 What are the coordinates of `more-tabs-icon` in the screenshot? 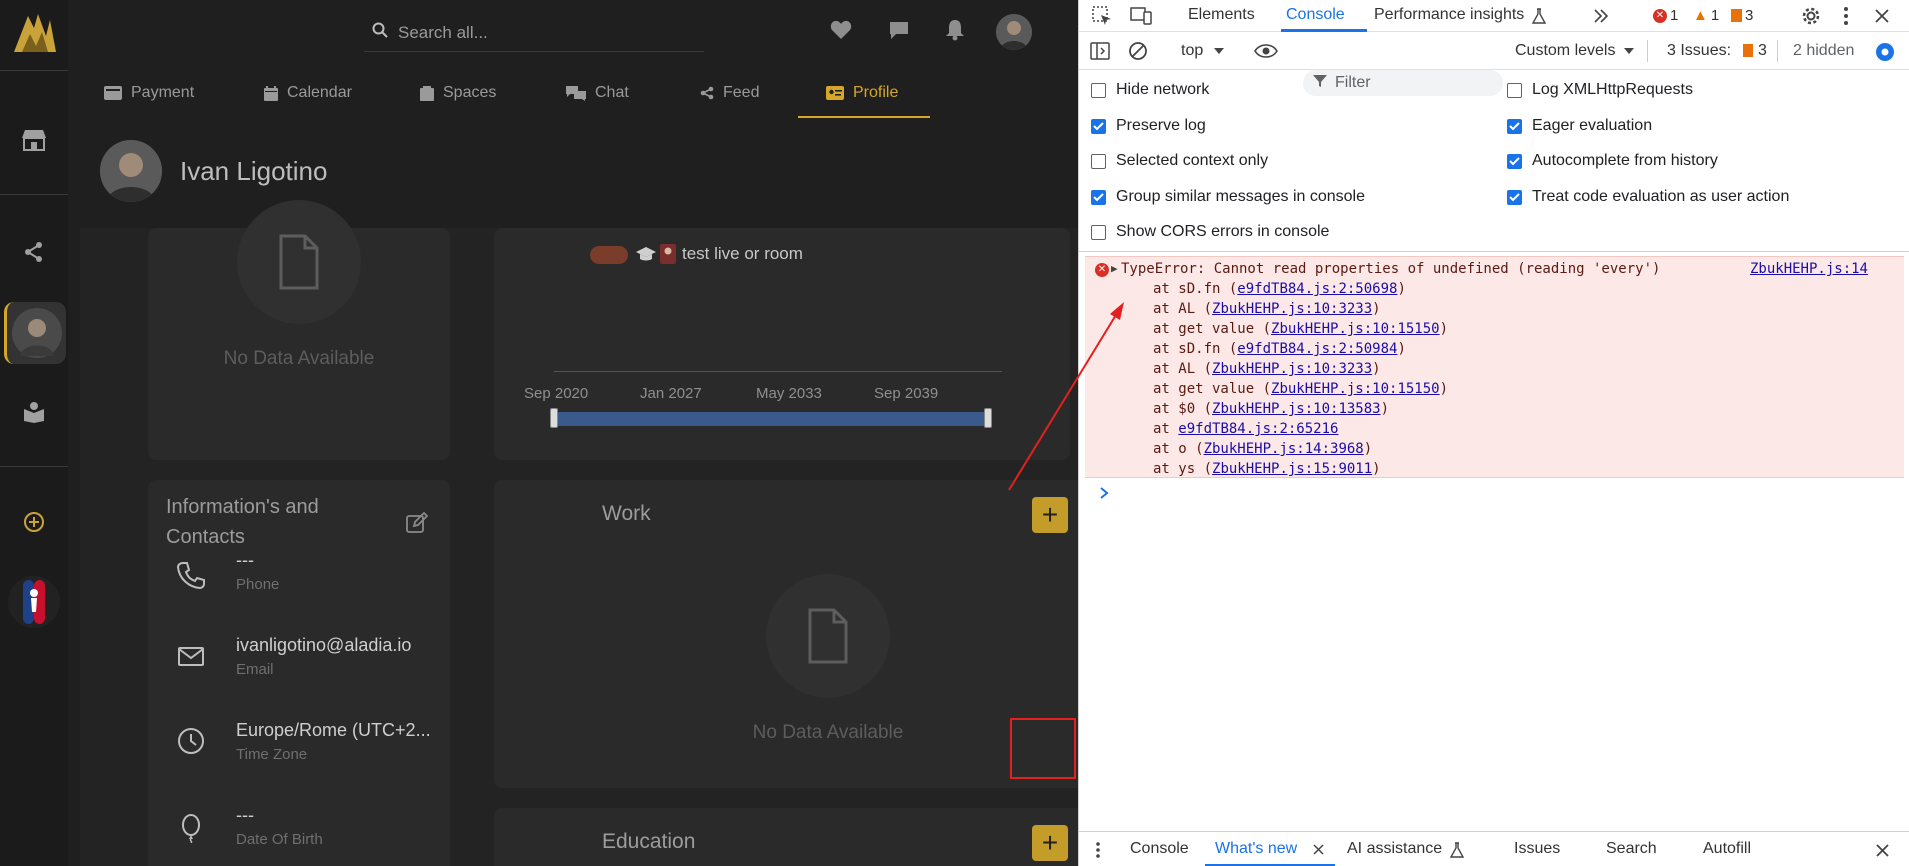 It's located at (1601, 16).